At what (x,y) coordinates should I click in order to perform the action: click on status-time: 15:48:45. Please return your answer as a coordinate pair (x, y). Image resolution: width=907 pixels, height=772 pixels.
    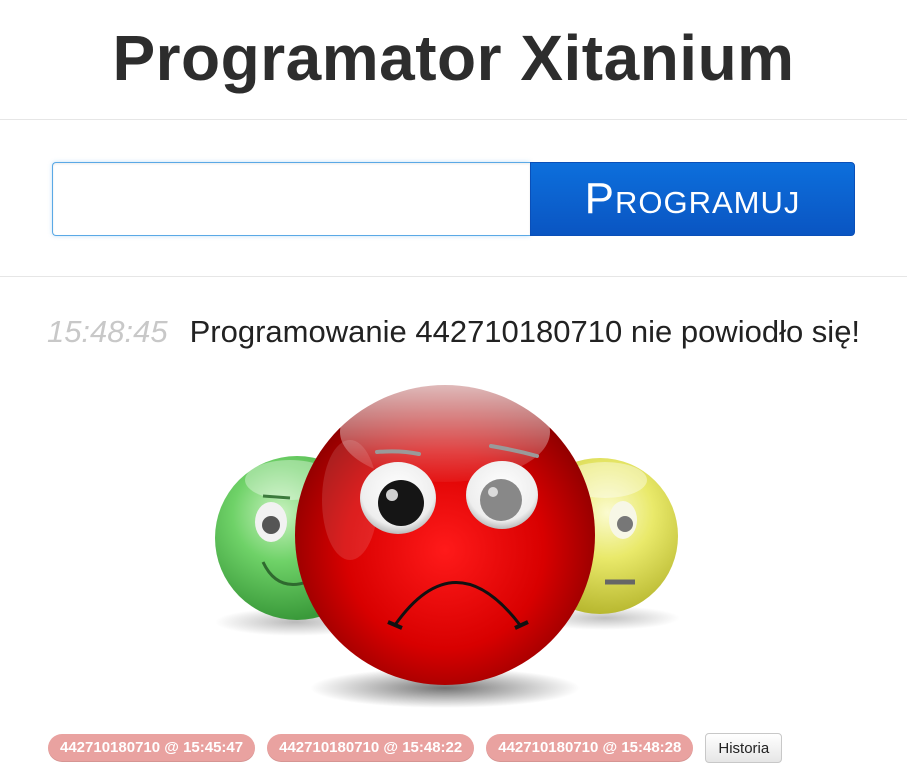
    Looking at the image, I should click on (107, 331).